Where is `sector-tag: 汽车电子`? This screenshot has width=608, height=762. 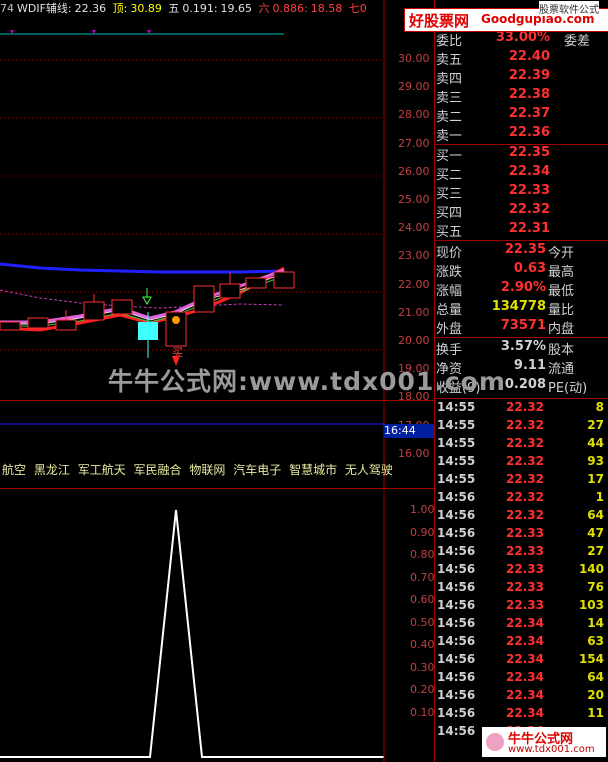
sector-tag: 汽车电子 is located at coordinates (257, 470).